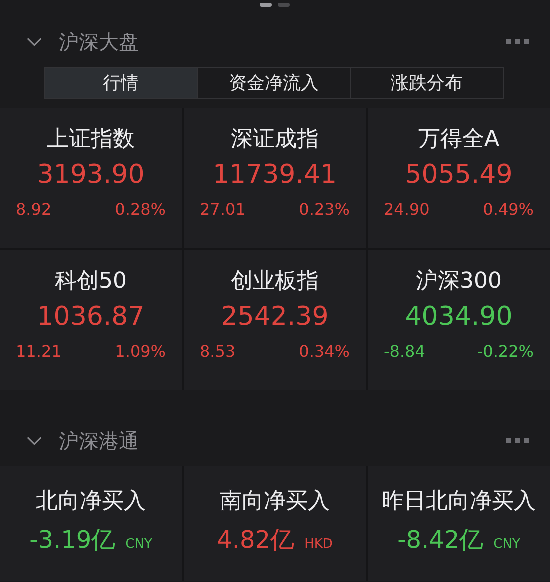 This screenshot has height=582, width=550. What do you see at coordinates (140, 351) in the screenshot?
I see `change-percent: 1.09%` at bounding box center [140, 351].